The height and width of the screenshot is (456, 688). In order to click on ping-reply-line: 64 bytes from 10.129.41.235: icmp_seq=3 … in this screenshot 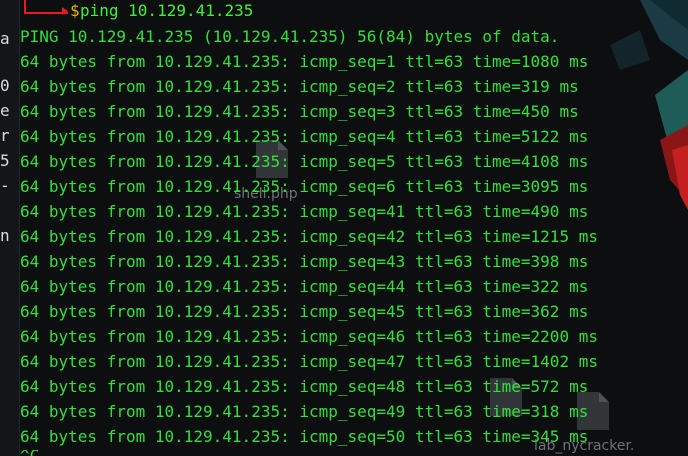, I will do `click(299, 111)`.